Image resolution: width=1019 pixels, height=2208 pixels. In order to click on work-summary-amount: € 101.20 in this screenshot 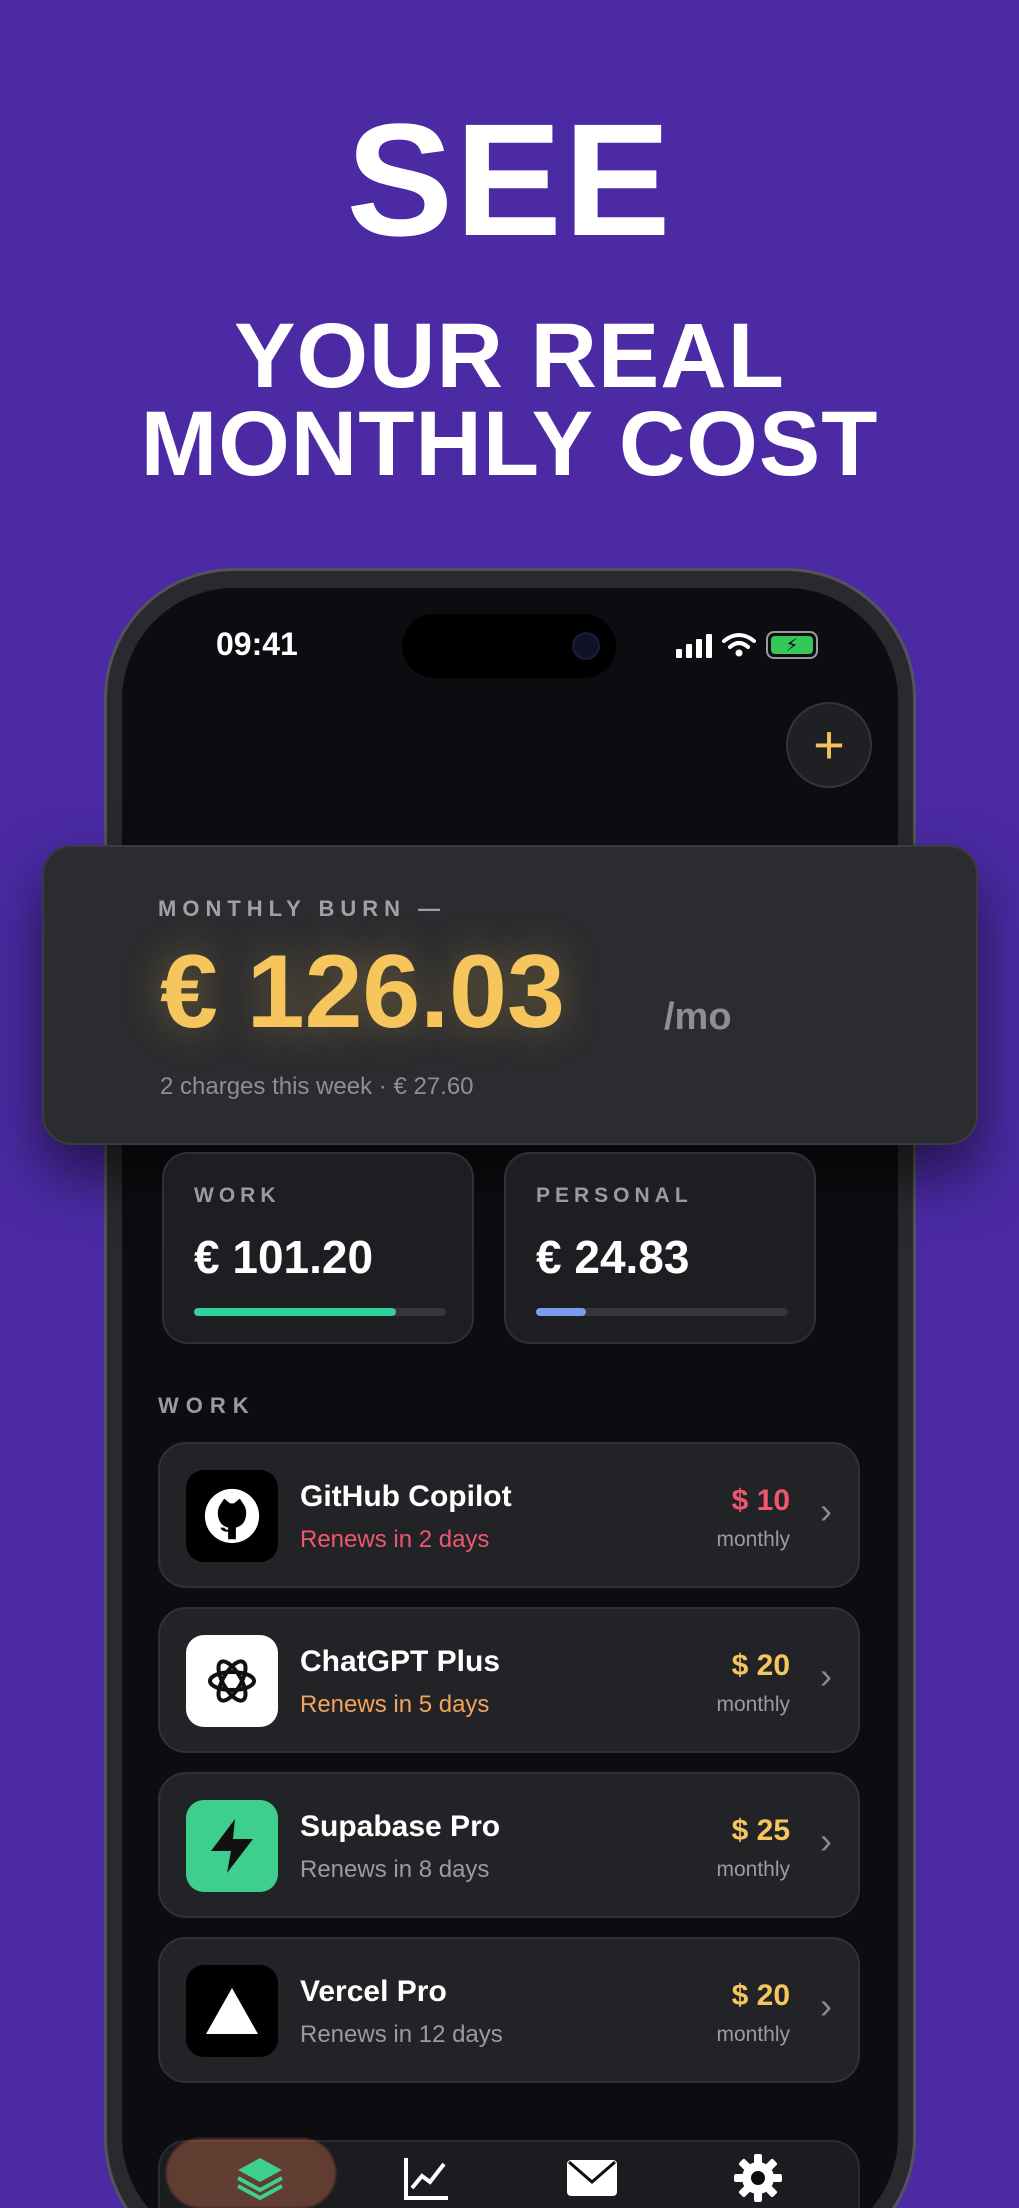, I will do `click(284, 1257)`.